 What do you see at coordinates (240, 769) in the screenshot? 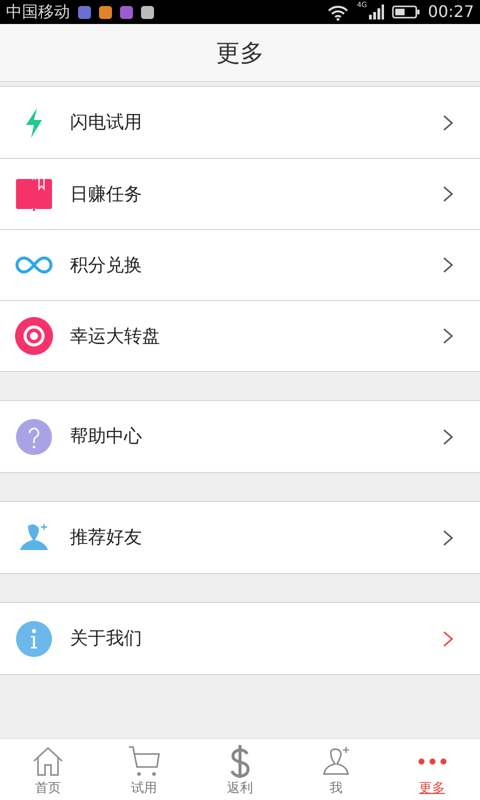
I see `tab: 返利` at bounding box center [240, 769].